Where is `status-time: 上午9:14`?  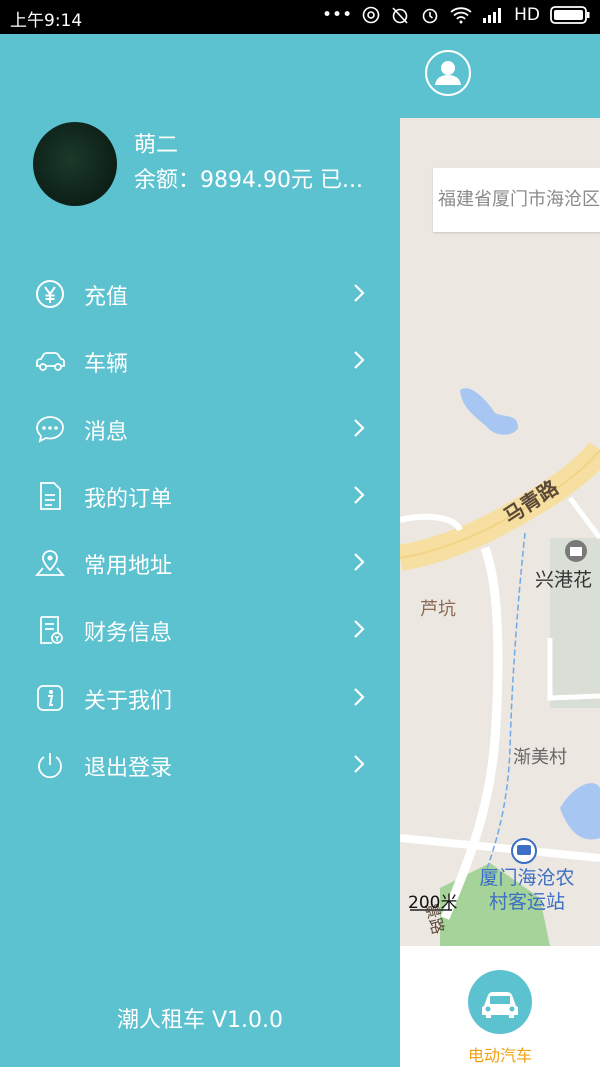
status-time: 上午9:14 is located at coordinates (46, 21).